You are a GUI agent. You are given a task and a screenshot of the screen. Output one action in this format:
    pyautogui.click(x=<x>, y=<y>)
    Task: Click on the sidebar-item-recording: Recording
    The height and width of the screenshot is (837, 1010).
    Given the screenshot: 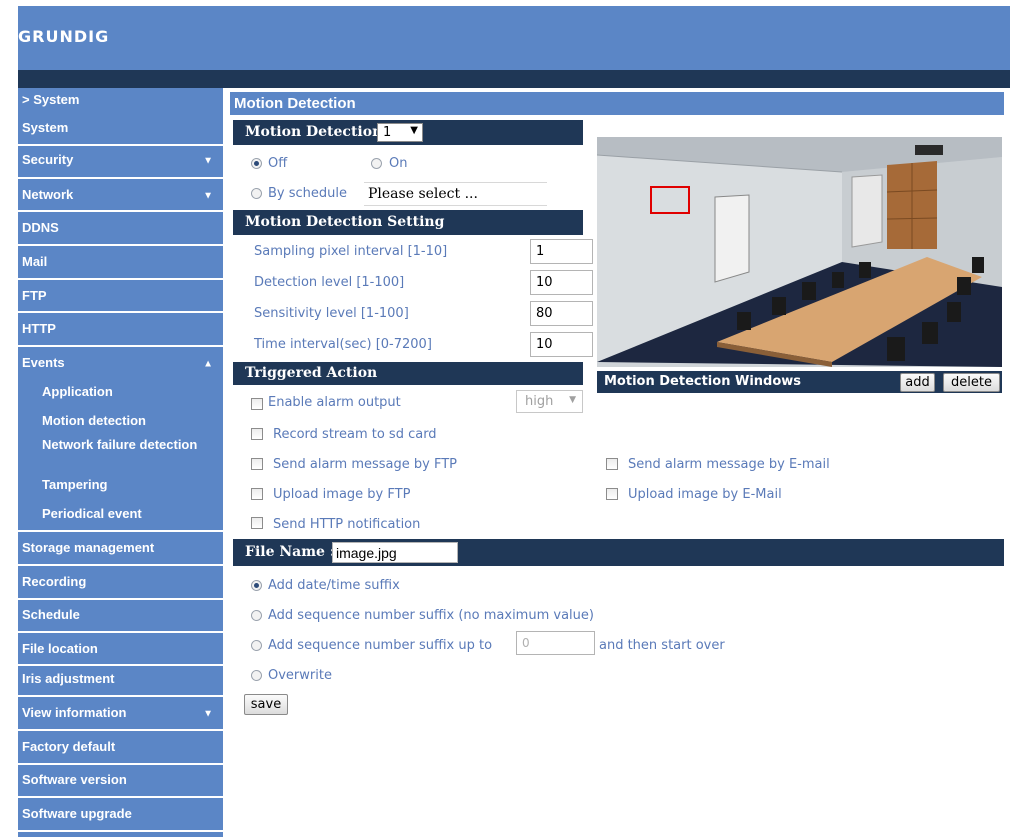 What is the action you would take?
    pyautogui.click(x=120, y=583)
    